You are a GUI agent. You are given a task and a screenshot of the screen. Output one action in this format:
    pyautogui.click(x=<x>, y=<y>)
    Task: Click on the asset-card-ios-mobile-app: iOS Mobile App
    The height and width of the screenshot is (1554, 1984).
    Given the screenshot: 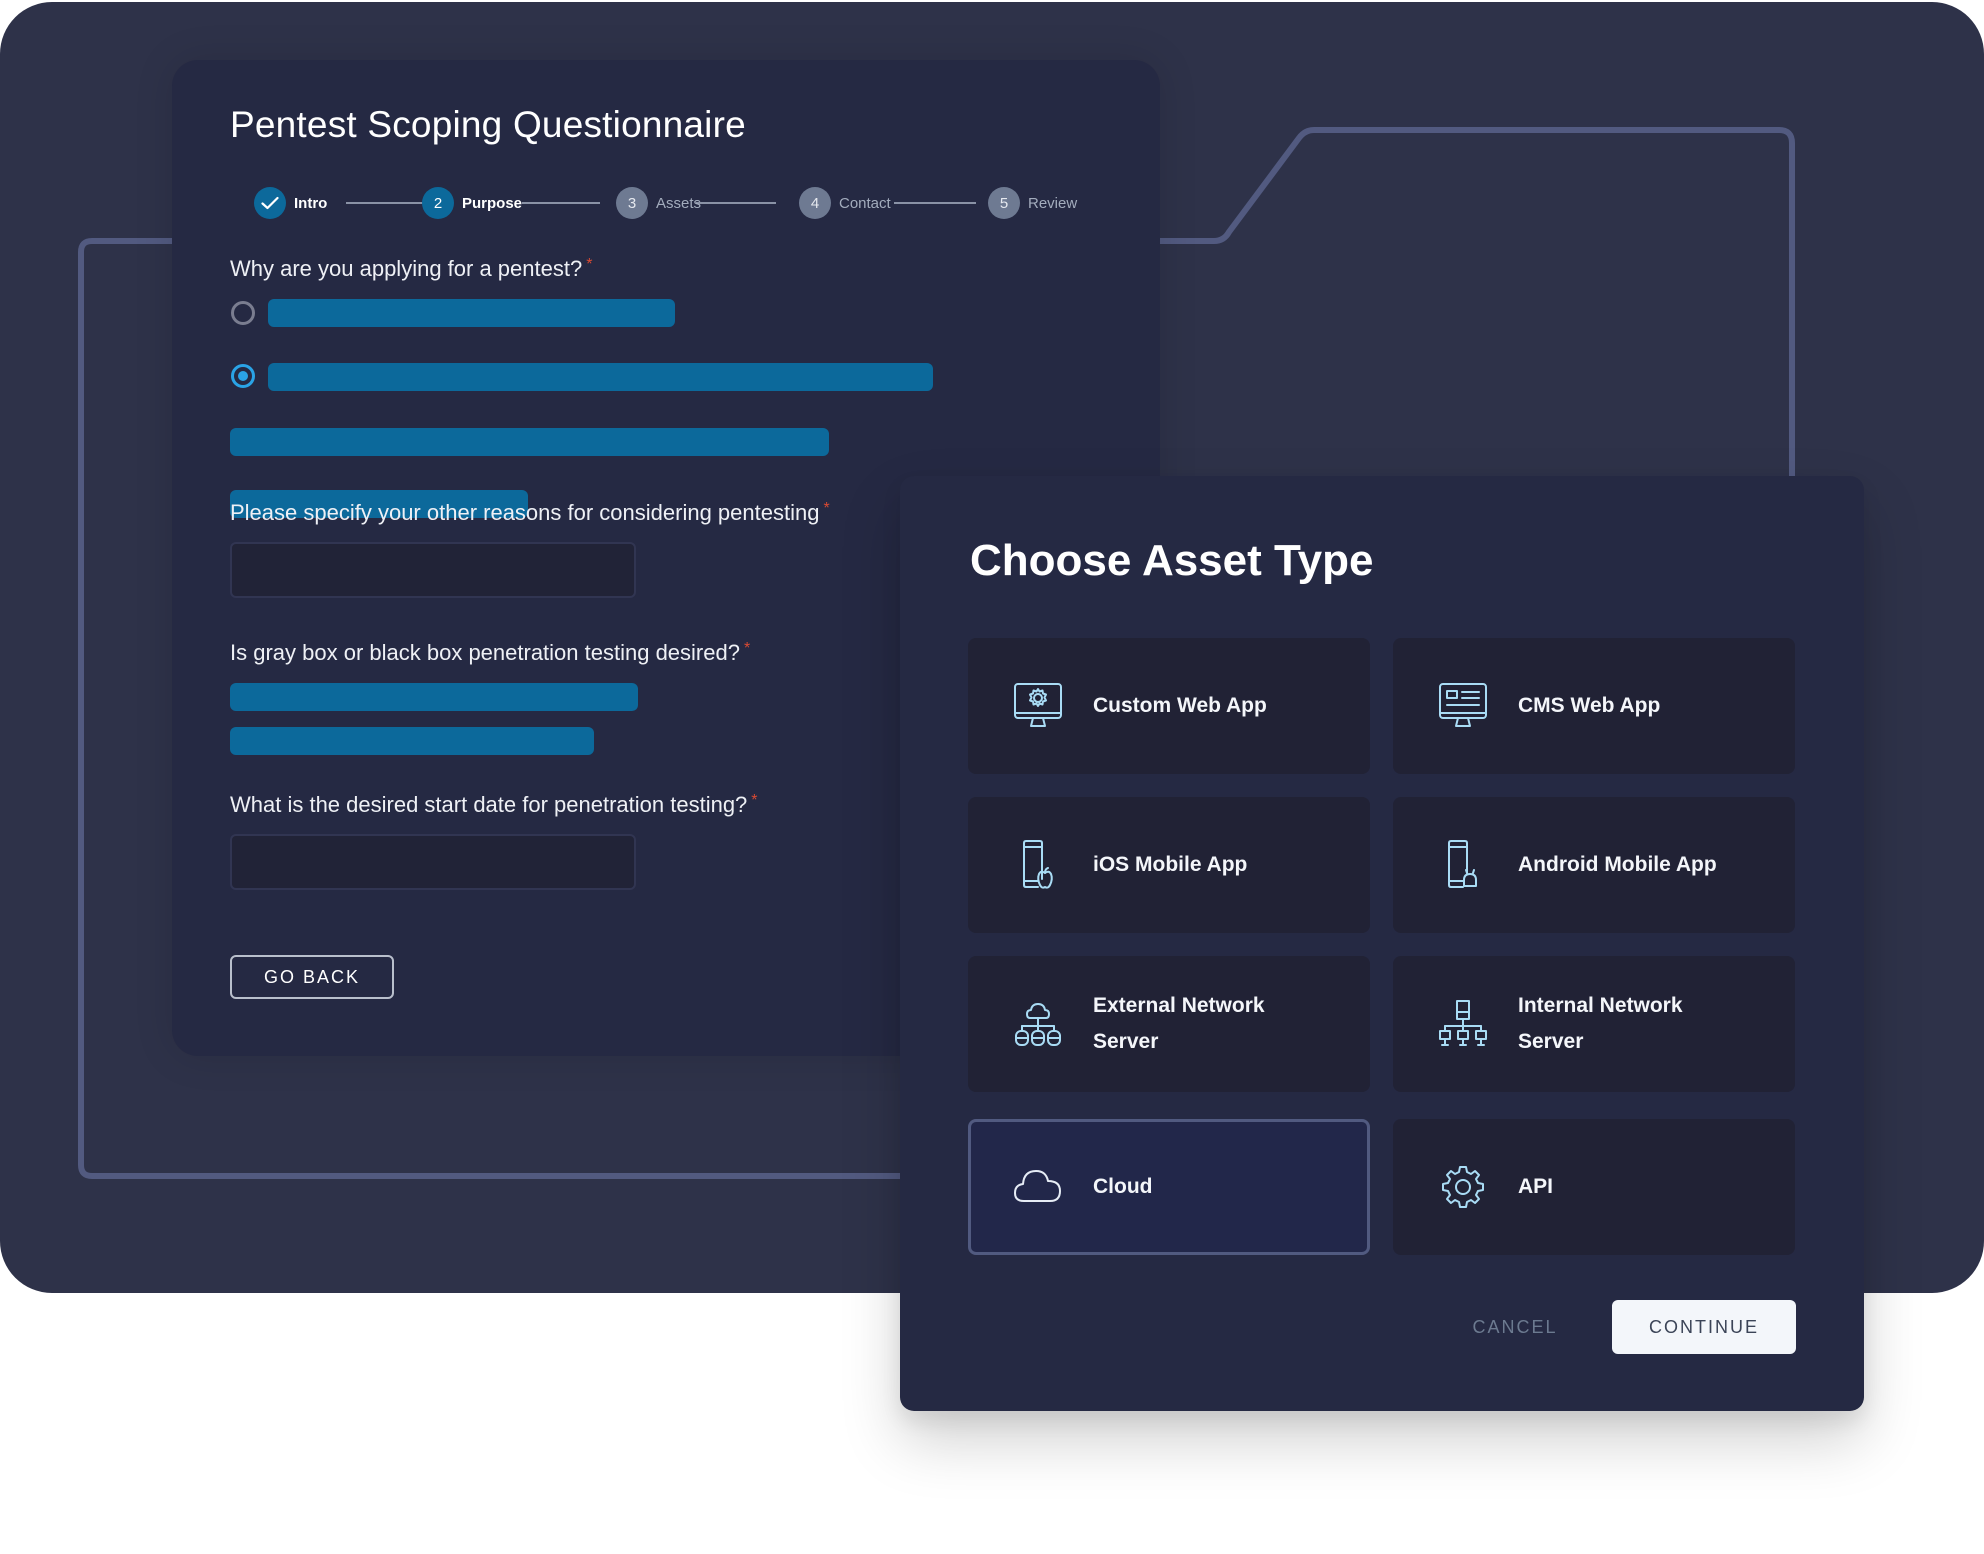 What is the action you would take?
    pyautogui.click(x=1169, y=865)
    